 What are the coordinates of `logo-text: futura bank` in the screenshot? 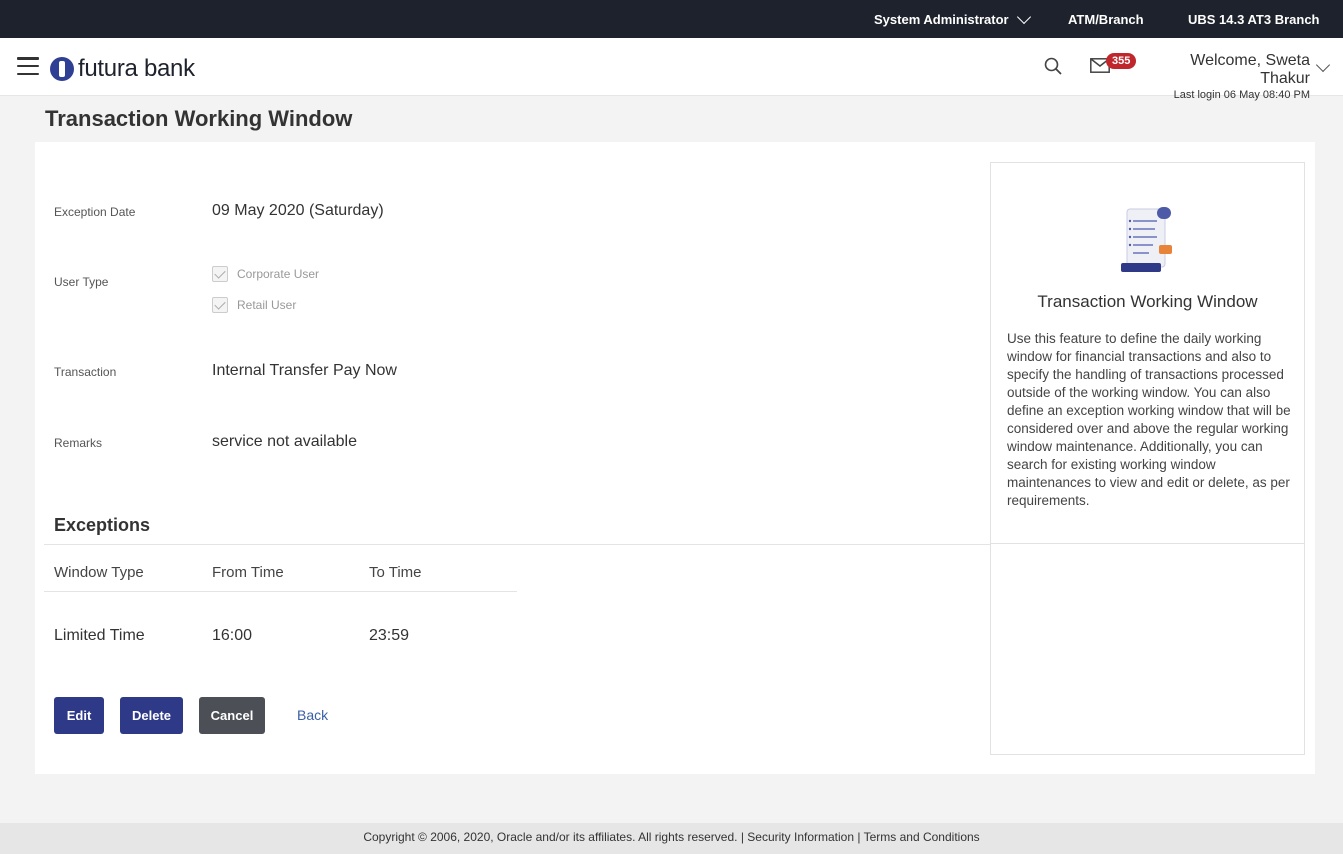 It's located at (136, 68).